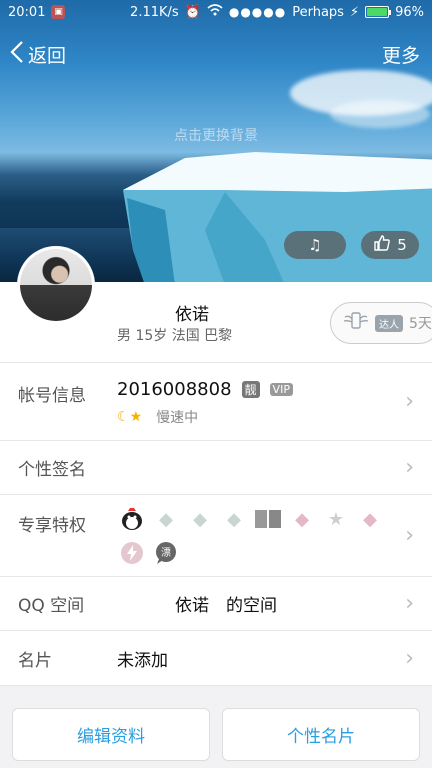  What do you see at coordinates (192, 315) in the screenshot?
I see `nickname: 依诺` at bounding box center [192, 315].